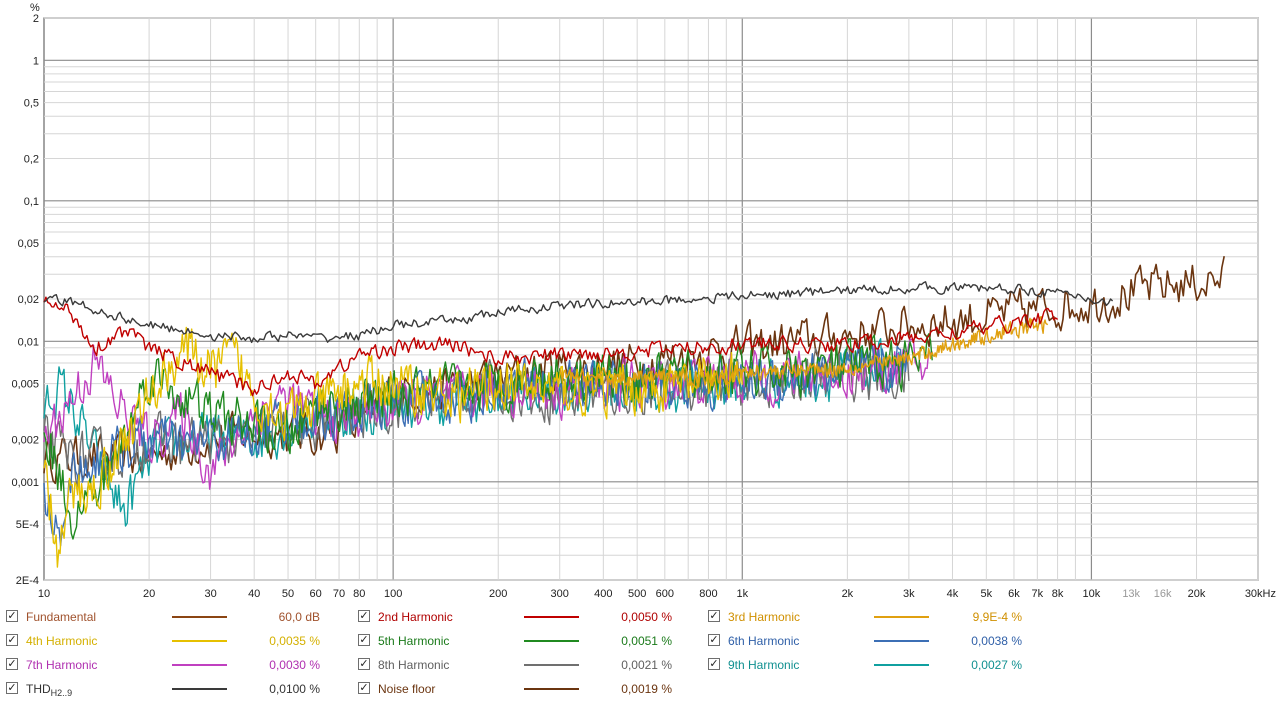 The width and height of the screenshot is (1280, 704). I want to click on y-tick-label: 0,05, so click(28, 244).